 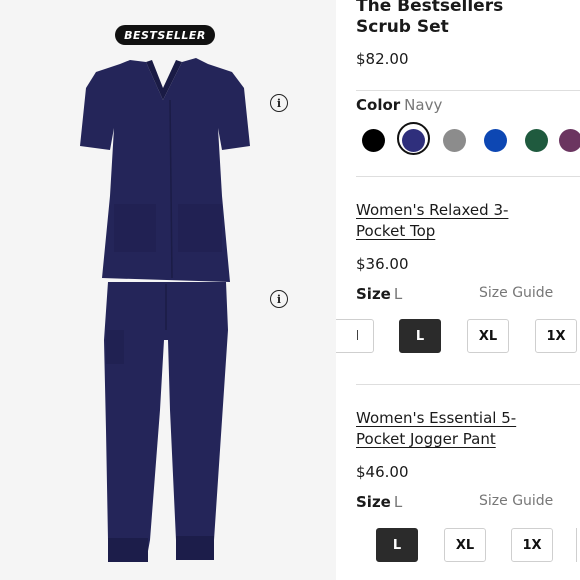 I want to click on item2-next-size-edge, so click(x=578, y=545).